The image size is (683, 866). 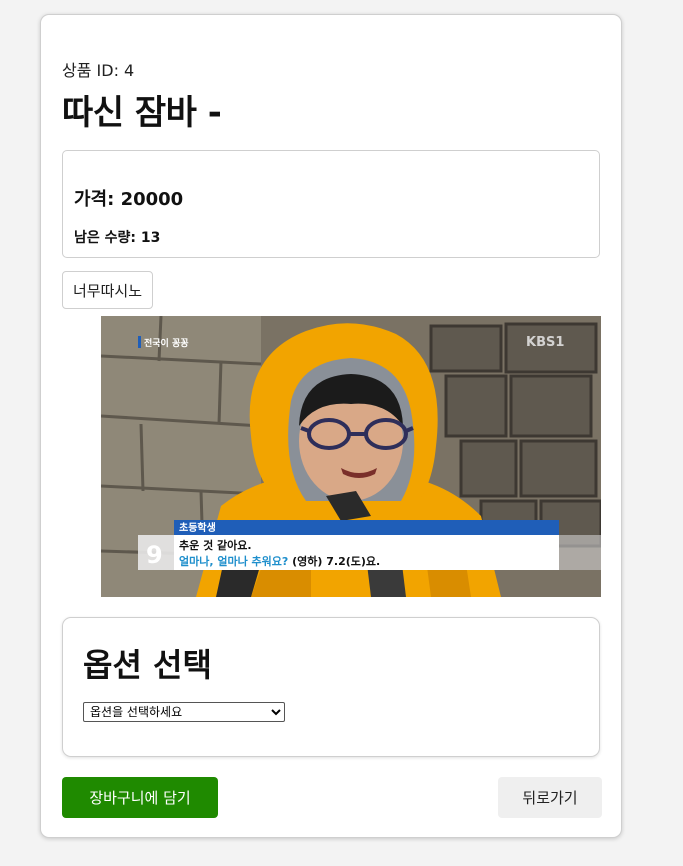 What do you see at coordinates (215, 545) in the screenshot?
I see `caption-line-1: 추운 것 같아요.` at bounding box center [215, 545].